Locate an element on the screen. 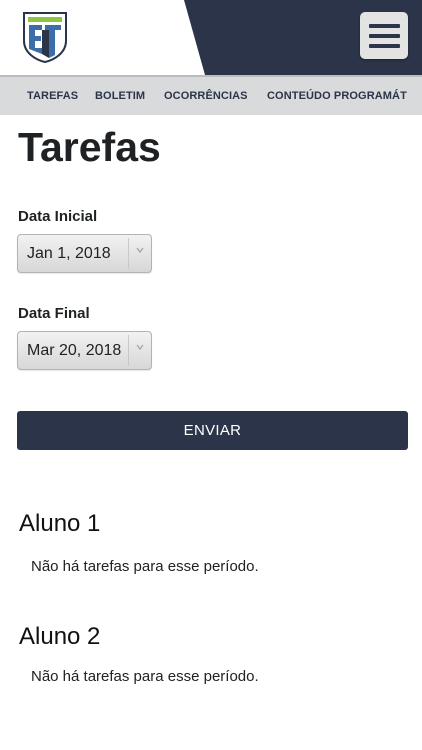 The image size is (422, 750). start-date-select: Jan 1, 2018 is located at coordinates (84, 253).